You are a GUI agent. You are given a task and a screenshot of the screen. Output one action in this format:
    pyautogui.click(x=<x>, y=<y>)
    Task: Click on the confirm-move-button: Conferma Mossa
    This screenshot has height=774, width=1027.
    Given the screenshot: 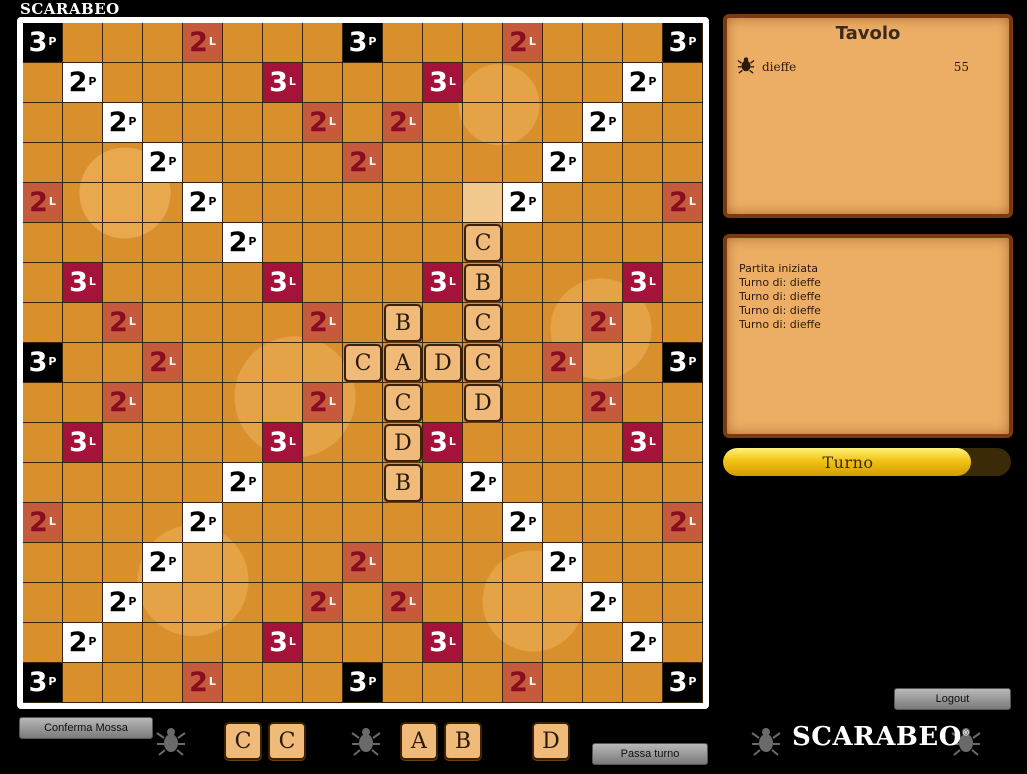 What is the action you would take?
    pyautogui.click(x=86, y=728)
    